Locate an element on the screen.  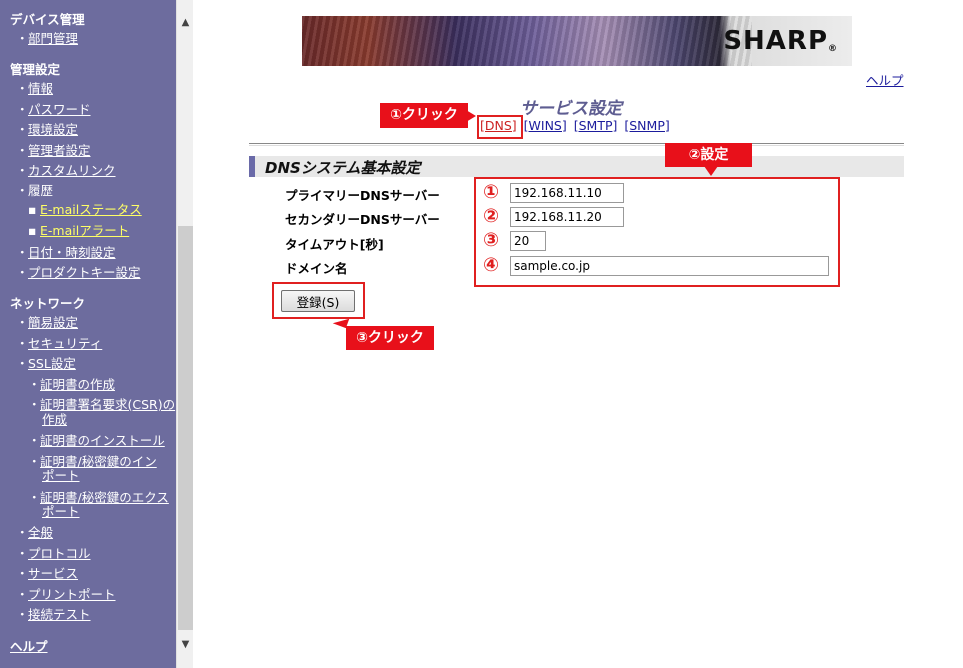
page-title: サービス設定 is located at coordinates (571, 109).